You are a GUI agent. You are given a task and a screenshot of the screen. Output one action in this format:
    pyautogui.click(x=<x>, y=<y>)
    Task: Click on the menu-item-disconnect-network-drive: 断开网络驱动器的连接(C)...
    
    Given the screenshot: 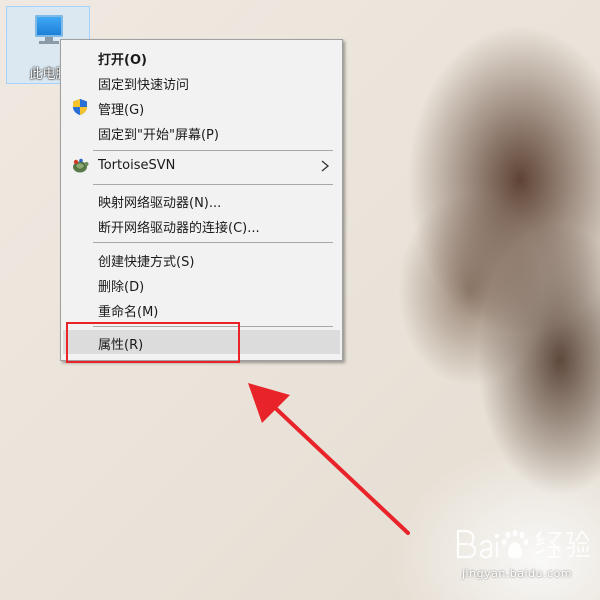 What is the action you would take?
    pyautogui.click(x=201, y=225)
    